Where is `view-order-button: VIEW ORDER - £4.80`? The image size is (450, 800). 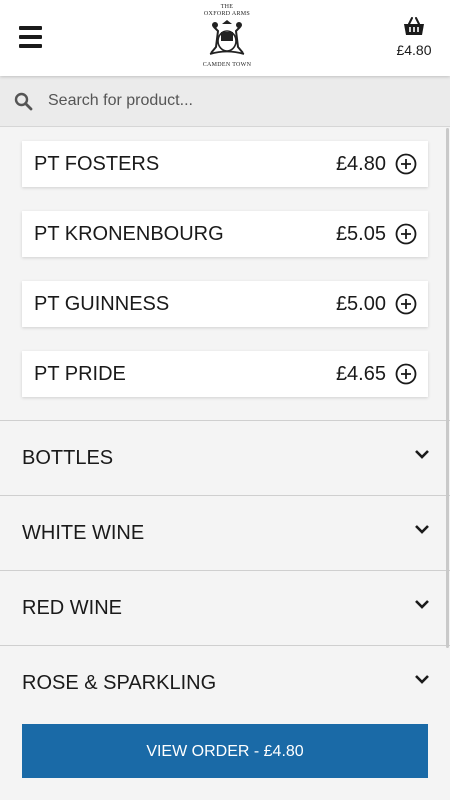
view-order-button: VIEW ORDER - £4.80 is located at coordinates (225, 751).